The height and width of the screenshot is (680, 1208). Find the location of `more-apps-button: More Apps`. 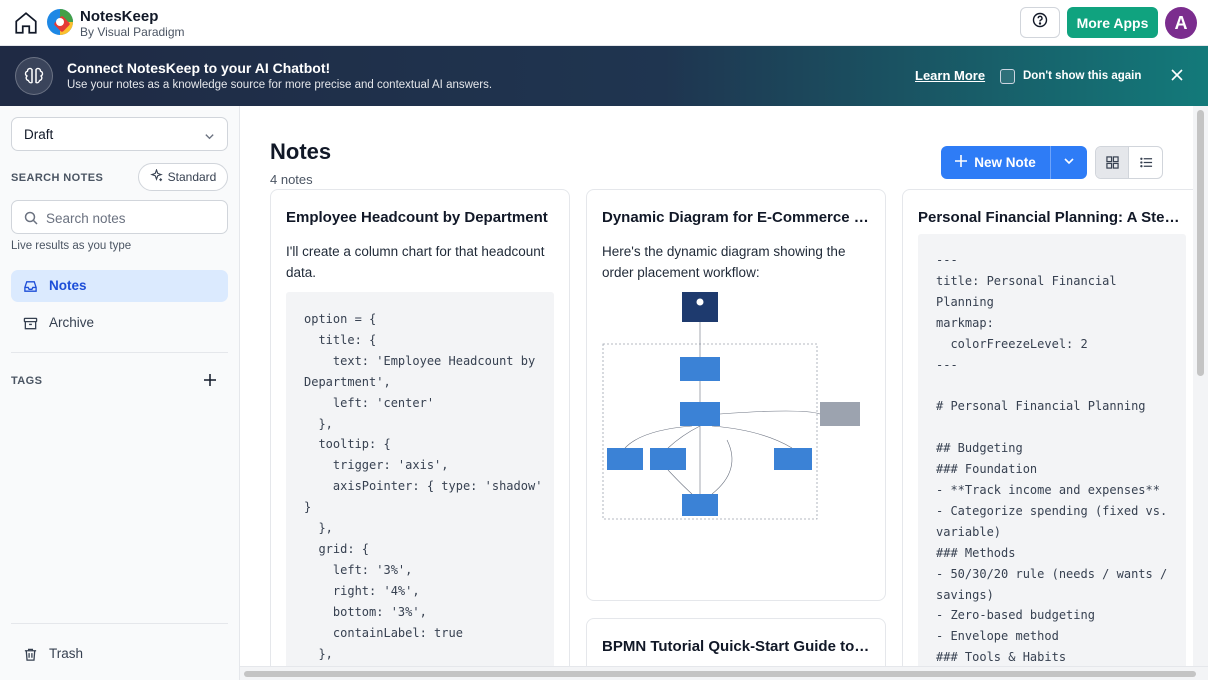

more-apps-button: More Apps is located at coordinates (1112, 22).